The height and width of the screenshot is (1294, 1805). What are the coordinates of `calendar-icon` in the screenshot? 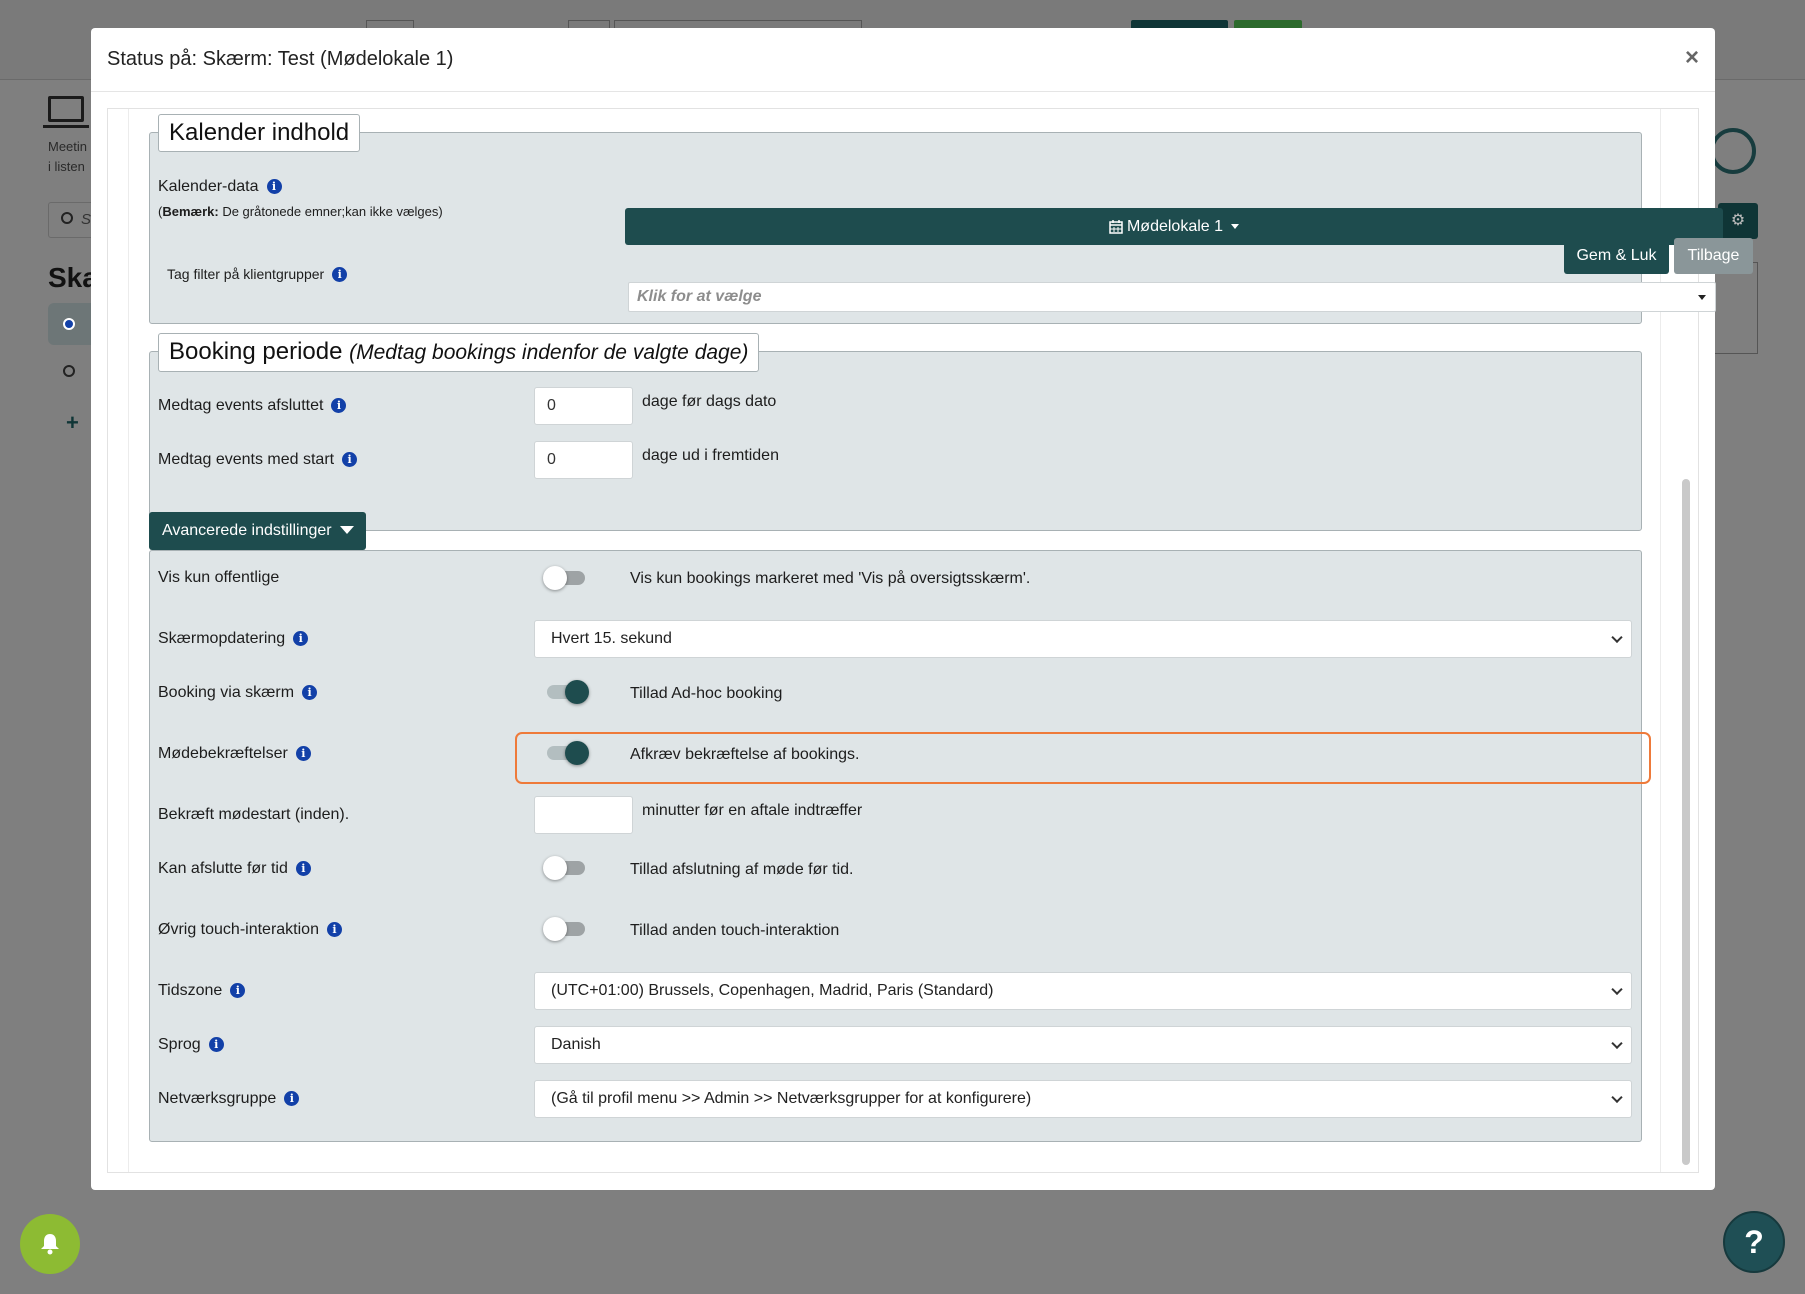 It's located at (1116, 226).